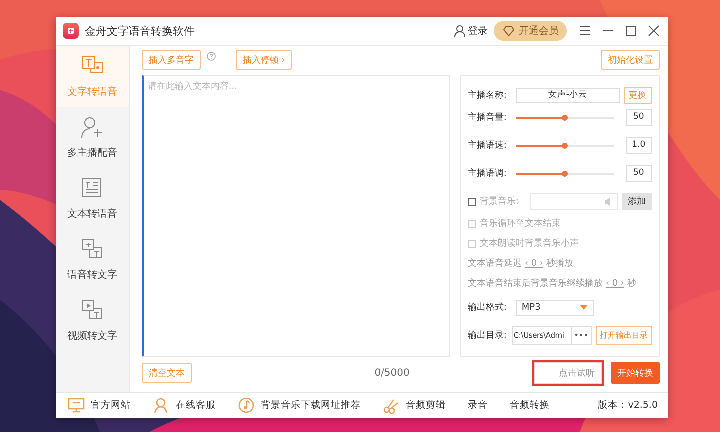  What do you see at coordinates (509, 31) in the screenshot?
I see `diamond-icon` at bounding box center [509, 31].